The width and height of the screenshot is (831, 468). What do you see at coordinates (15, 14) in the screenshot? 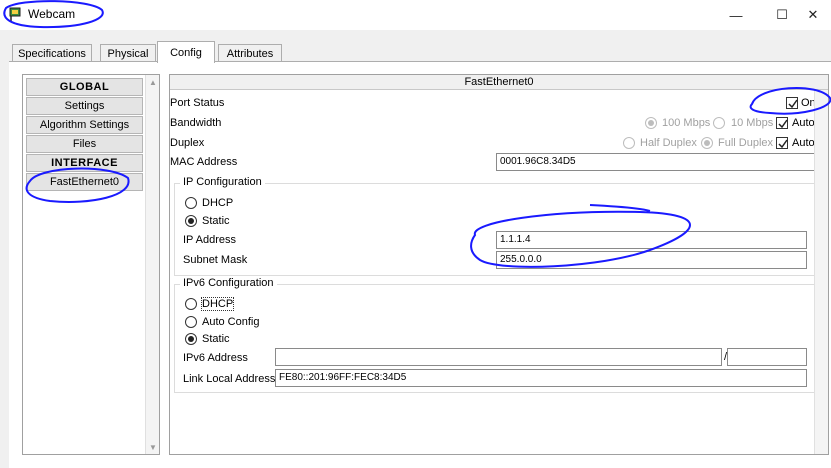
I see `webcam-app-icon` at bounding box center [15, 14].